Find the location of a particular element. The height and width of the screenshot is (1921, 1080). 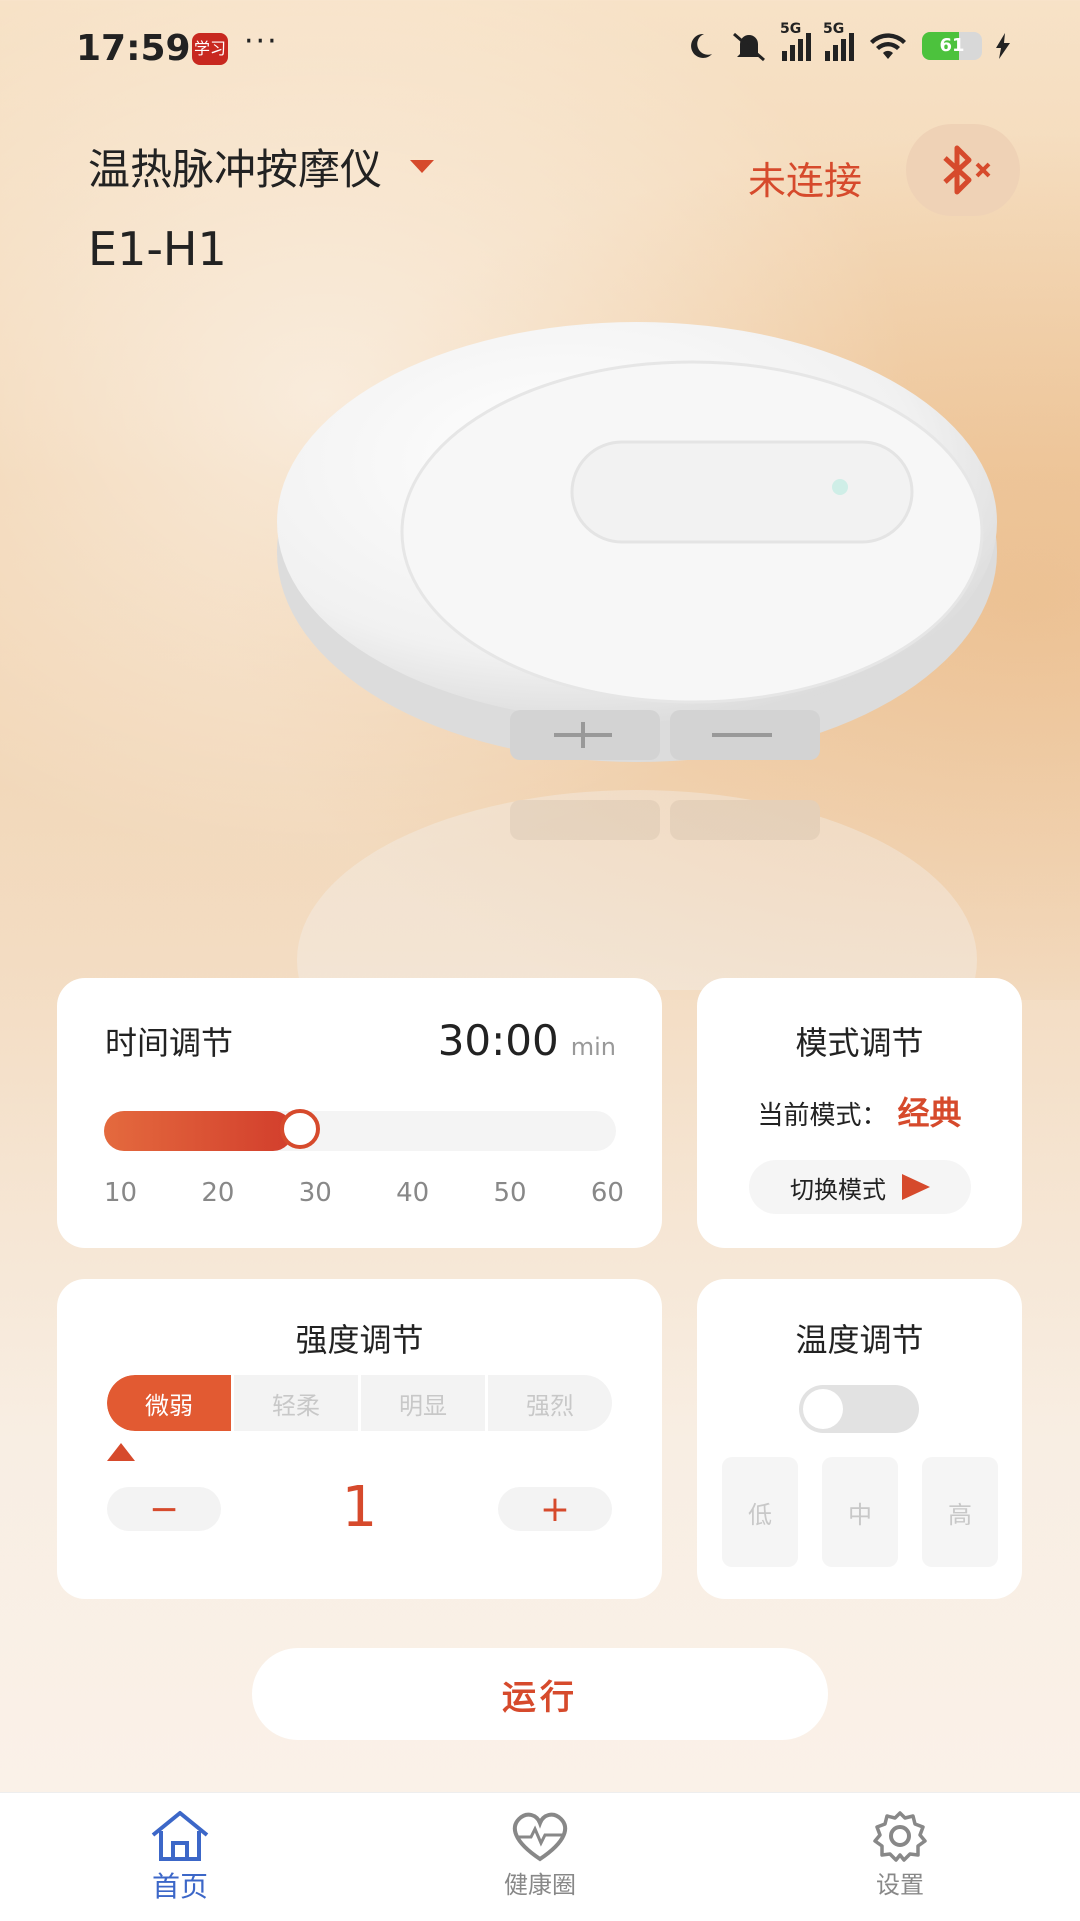

time-slider-ticks: 10 20 30 40 50 60 is located at coordinates (364, 1193).